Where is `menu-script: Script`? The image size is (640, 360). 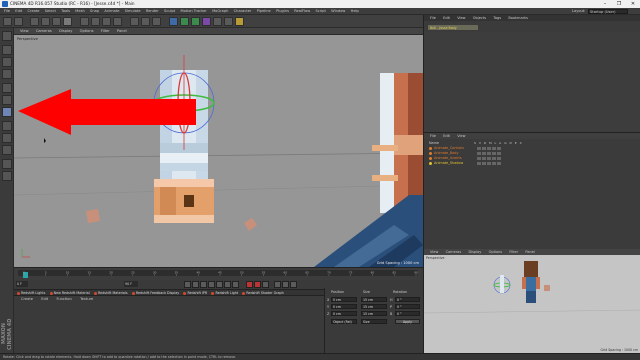 menu-script: Script is located at coordinates (320, 11).